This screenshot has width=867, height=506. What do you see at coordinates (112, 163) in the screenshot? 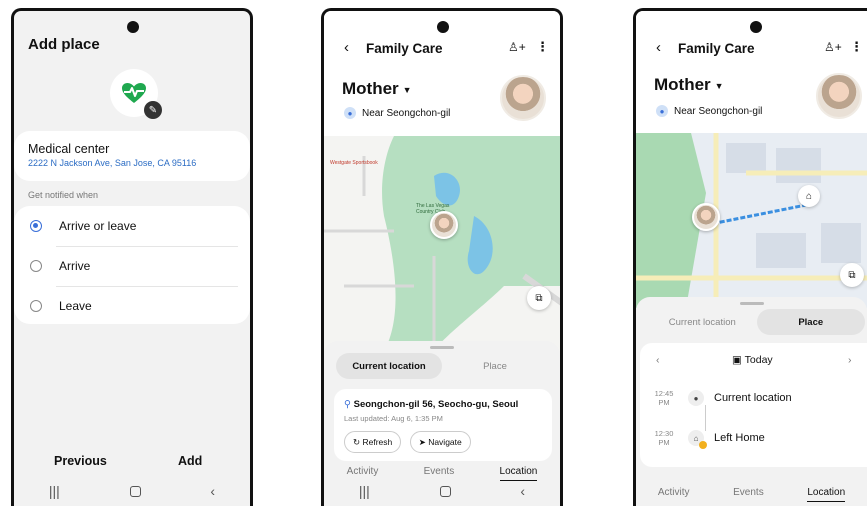
I see `place-address: 2222 N Jackson Ave, San Jose, CA 95116` at bounding box center [112, 163].